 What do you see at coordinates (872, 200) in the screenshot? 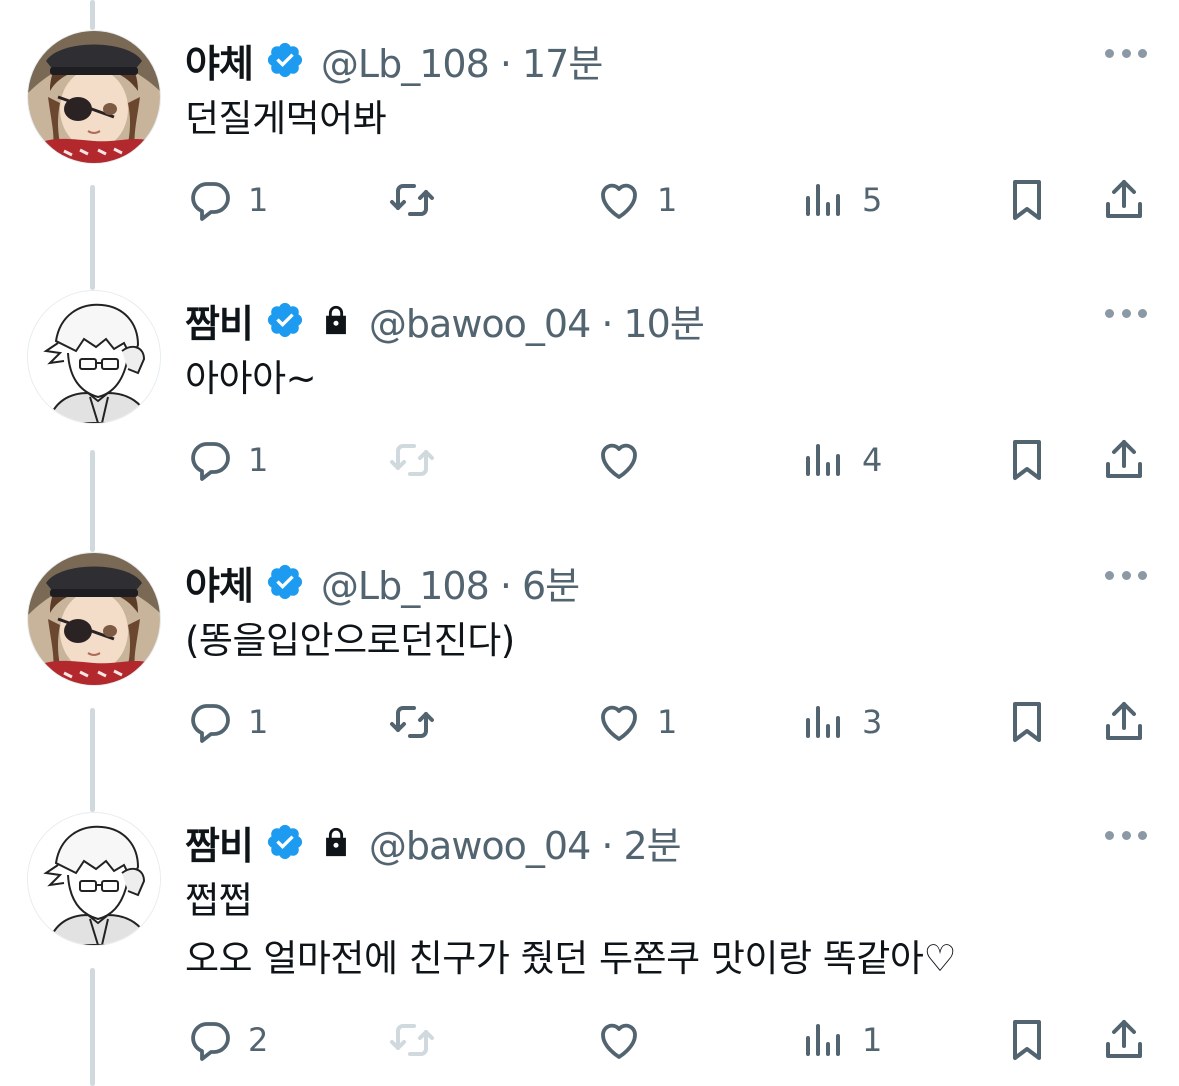
I see `view-count: 5` at bounding box center [872, 200].